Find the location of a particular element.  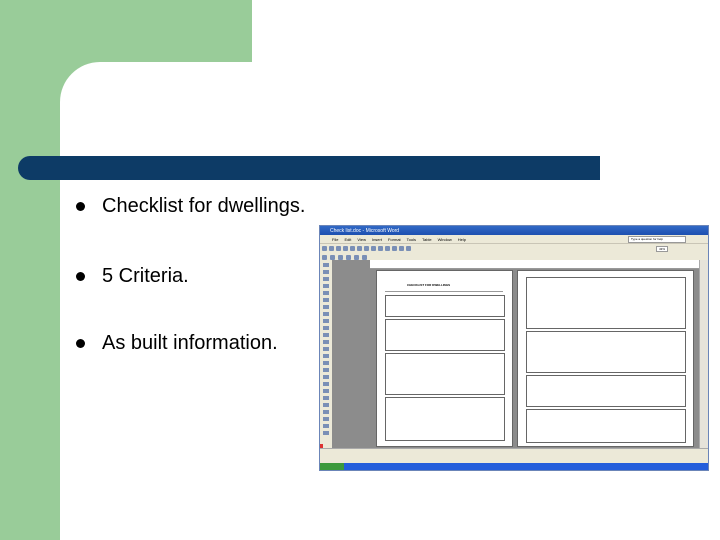

vertical-scrollbar is located at coordinates (703, 354).